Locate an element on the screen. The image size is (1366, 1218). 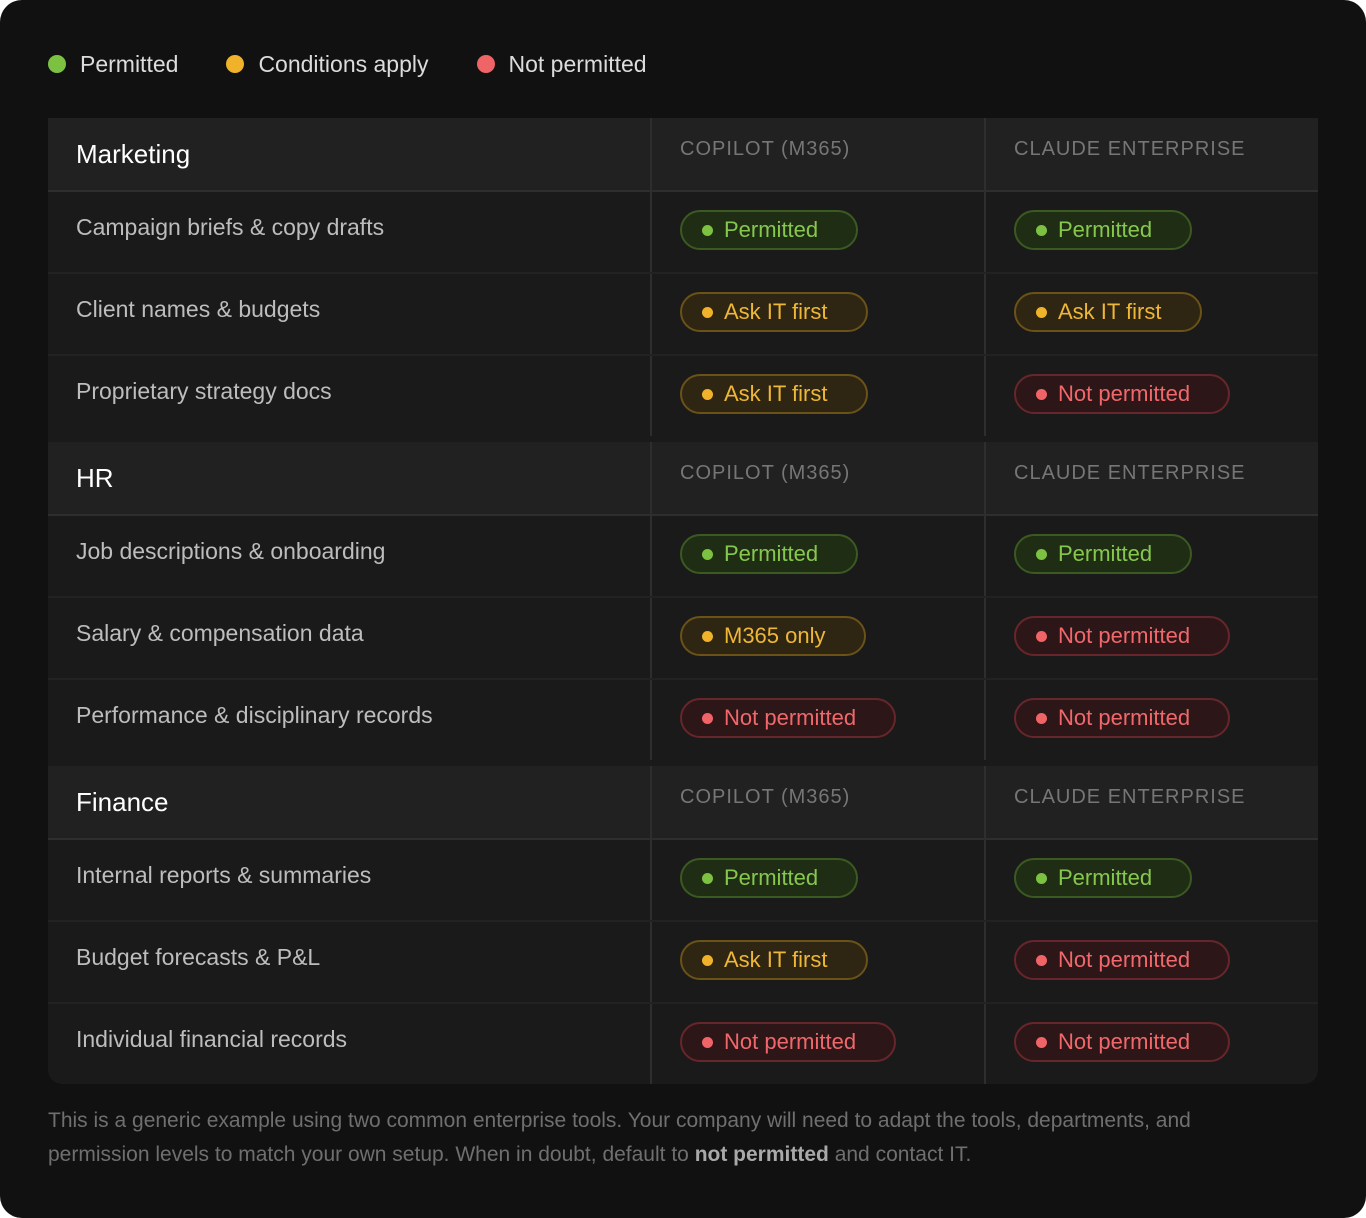
legend-label: Not permitted is located at coordinates (577, 63).